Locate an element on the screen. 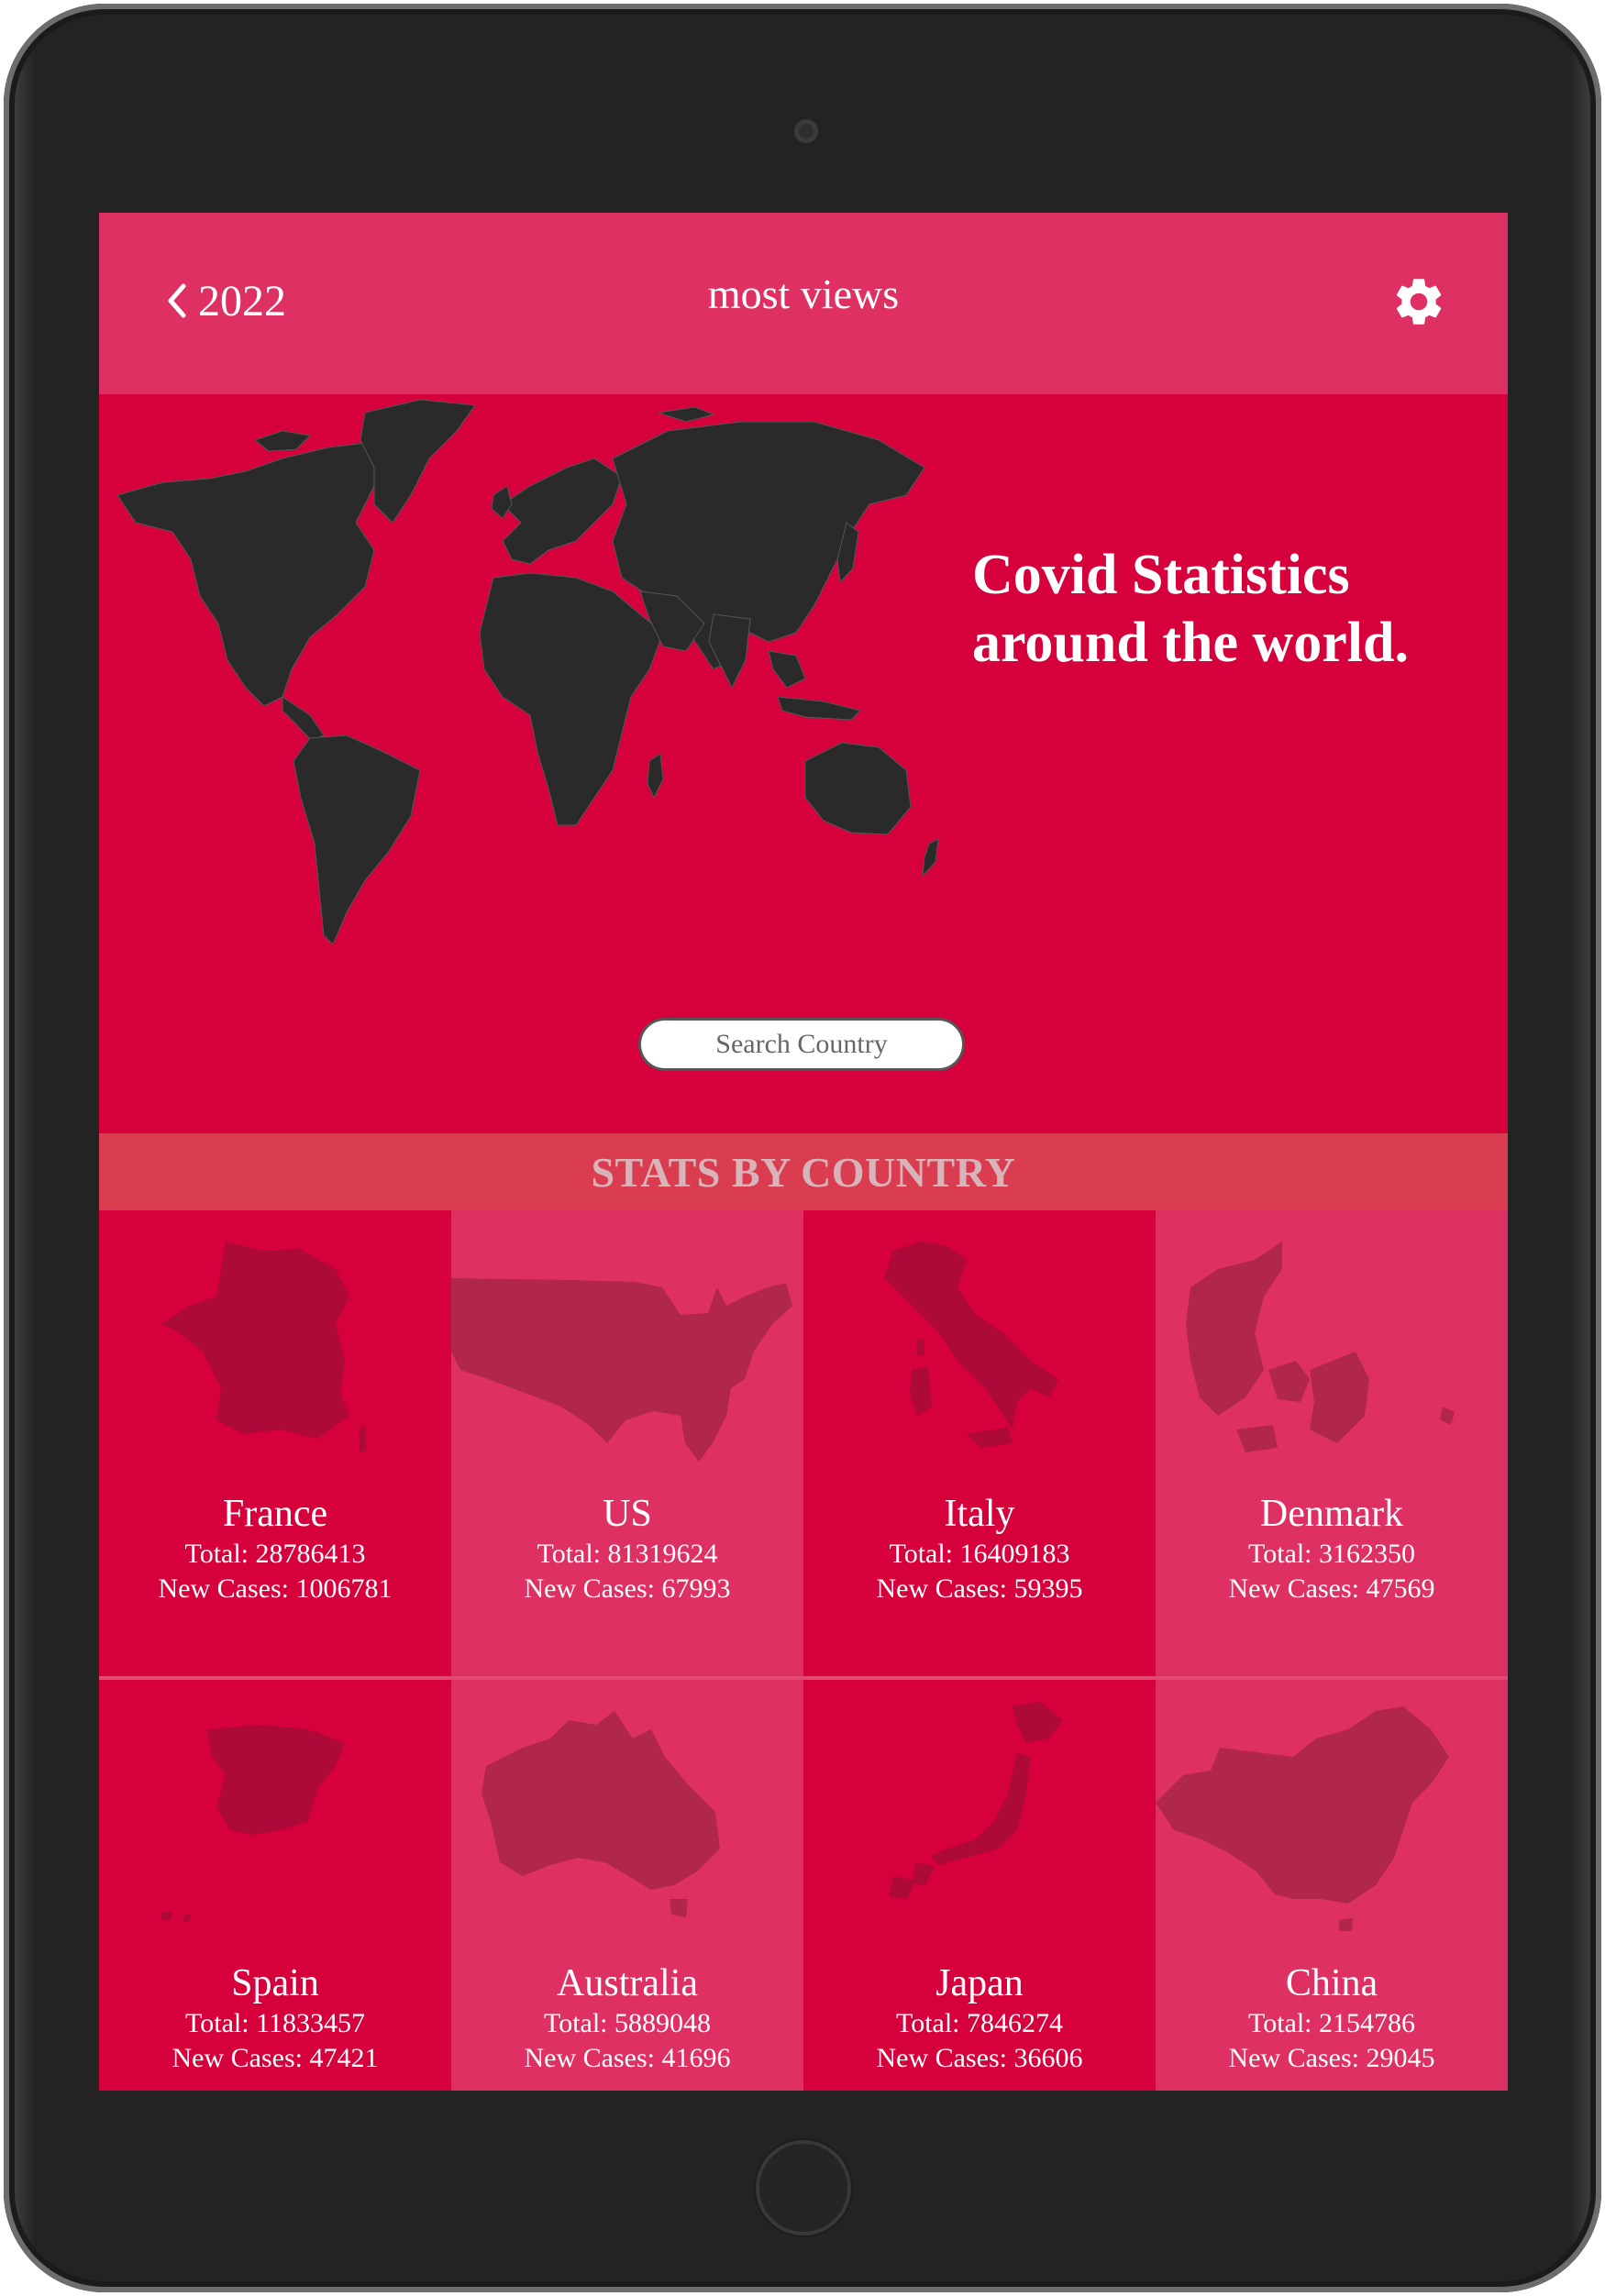  gear-icon is located at coordinates (1418, 301).